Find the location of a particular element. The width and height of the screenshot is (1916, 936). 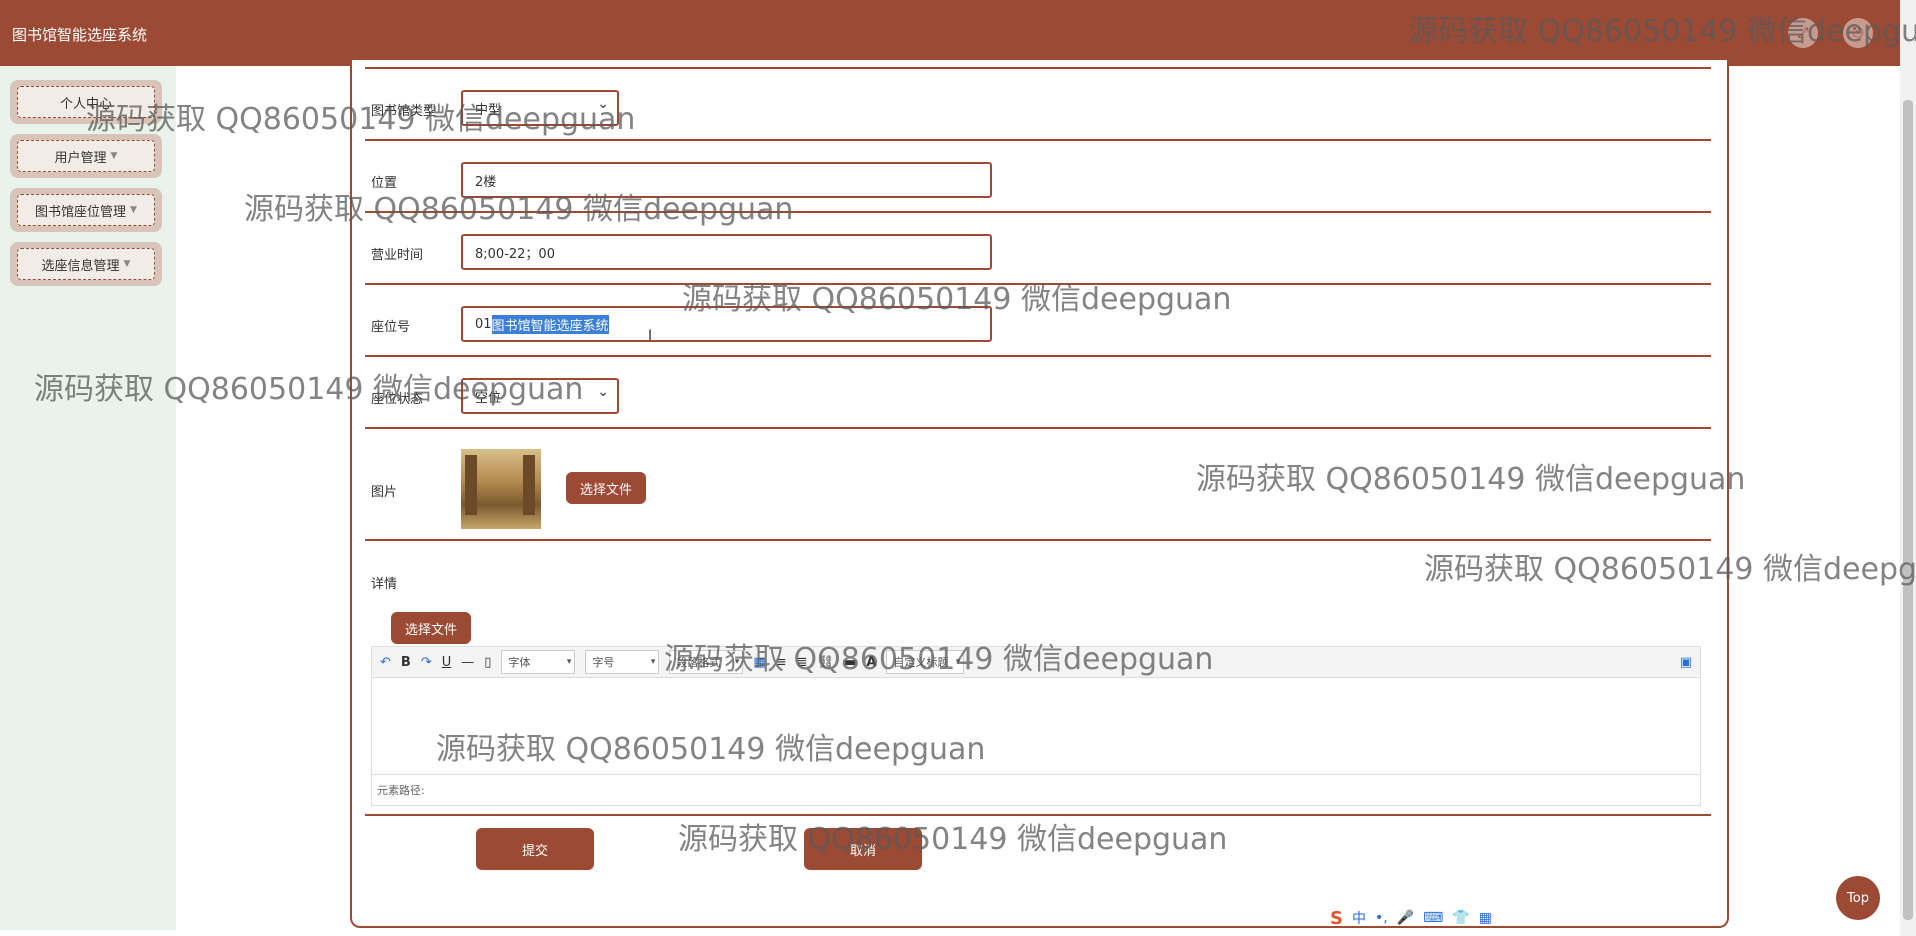

sidebar-item-seat-management: 图书馆座位管理 ▼ is located at coordinates (86, 210).